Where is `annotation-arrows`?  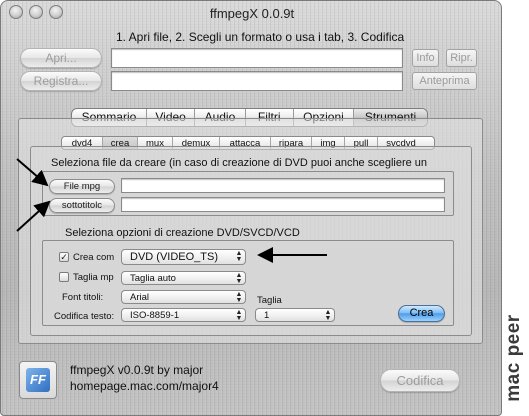
annotation-arrows is located at coordinates (33, 195).